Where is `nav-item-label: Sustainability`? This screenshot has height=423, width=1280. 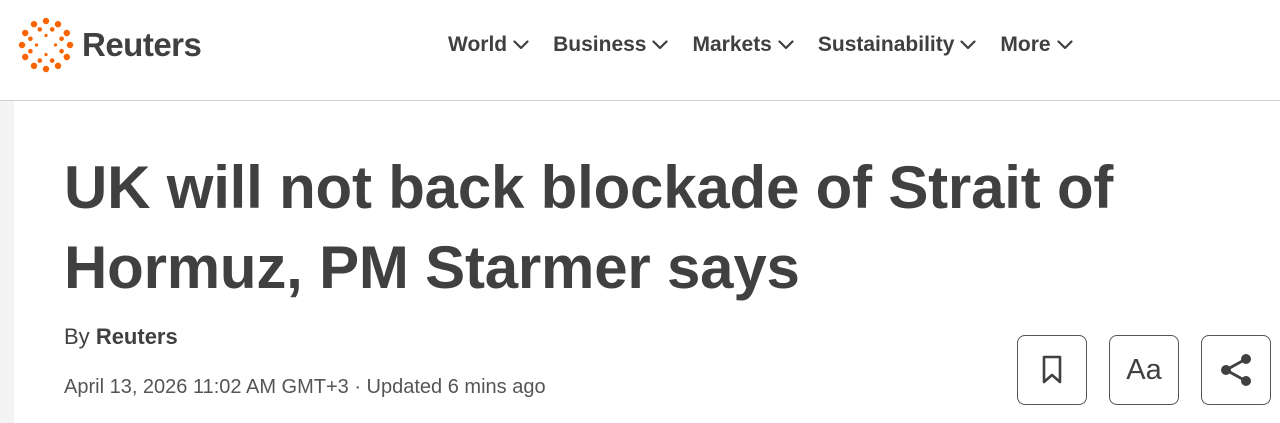
nav-item-label: Sustainability is located at coordinates (886, 44).